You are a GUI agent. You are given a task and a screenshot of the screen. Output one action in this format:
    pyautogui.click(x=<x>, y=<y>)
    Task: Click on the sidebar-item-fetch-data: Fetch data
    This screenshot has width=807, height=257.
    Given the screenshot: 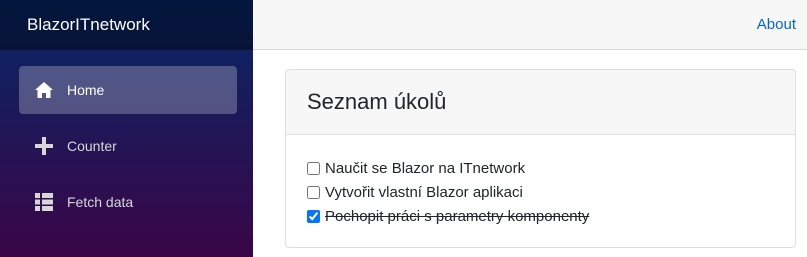 What is the action you would take?
    pyautogui.click(x=128, y=202)
    